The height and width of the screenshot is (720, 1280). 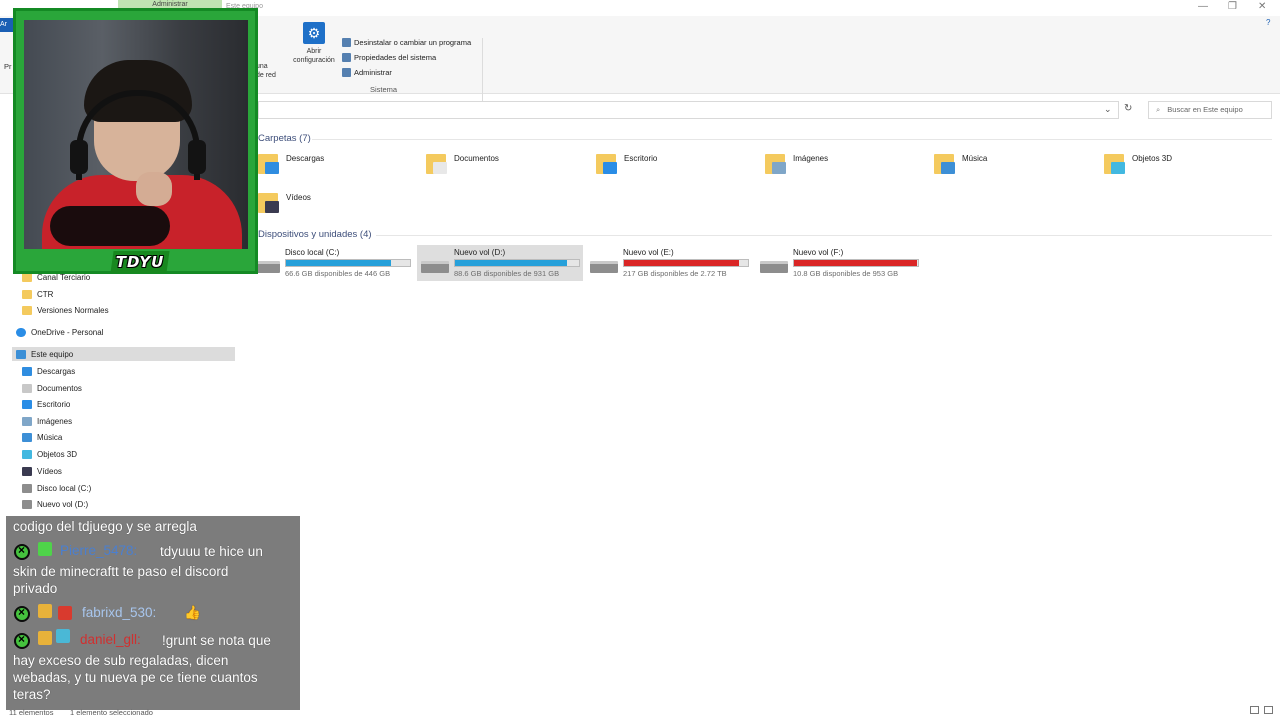 What do you see at coordinates (55, 504) in the screenshot?
I see `nav-item-nuevo-vol-d: Nuevo vol (D:)` at bounding box center [55, 504].